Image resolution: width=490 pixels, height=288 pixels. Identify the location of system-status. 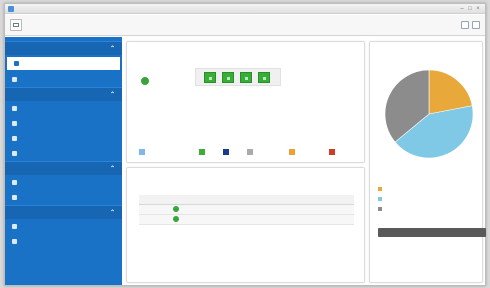
(146, 81).